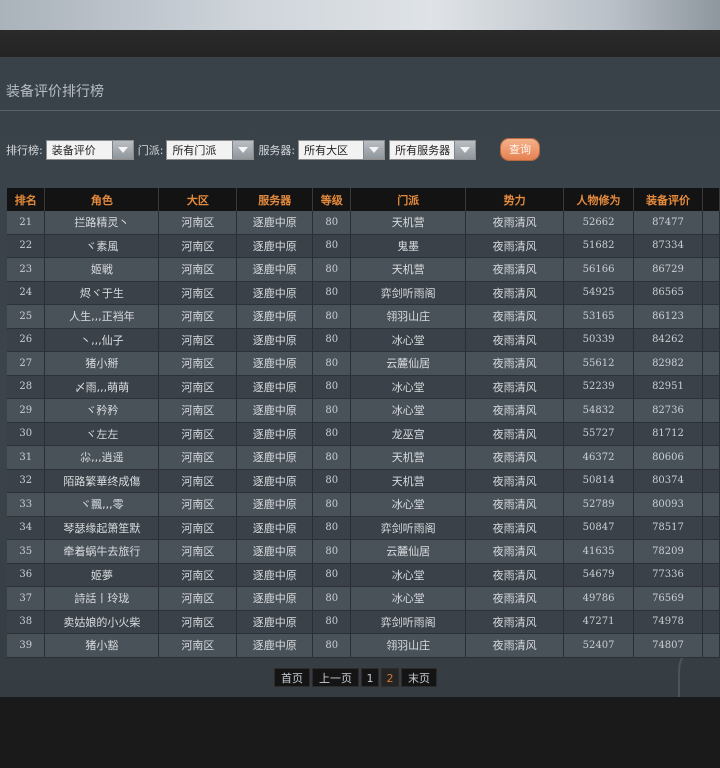 The image size is (720, 768). What do you see at coordinates (598, 246) in the screenshot?
I see `cell-cultivation: 51682` at bounding box center [598, 246].